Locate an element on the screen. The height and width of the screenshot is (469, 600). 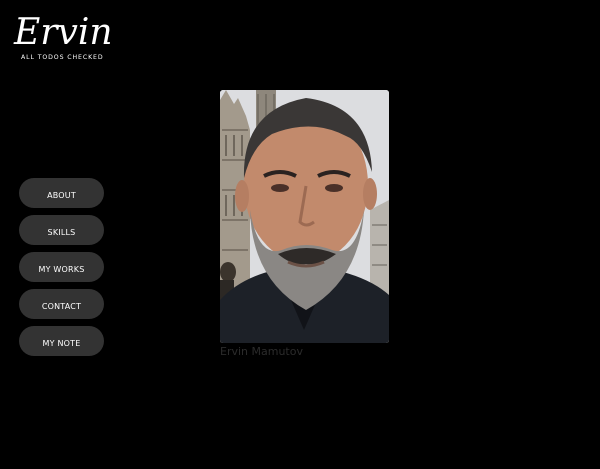
site-logo: Ervin ALL TODOS CHECKED is located at coordinates (63, 38).